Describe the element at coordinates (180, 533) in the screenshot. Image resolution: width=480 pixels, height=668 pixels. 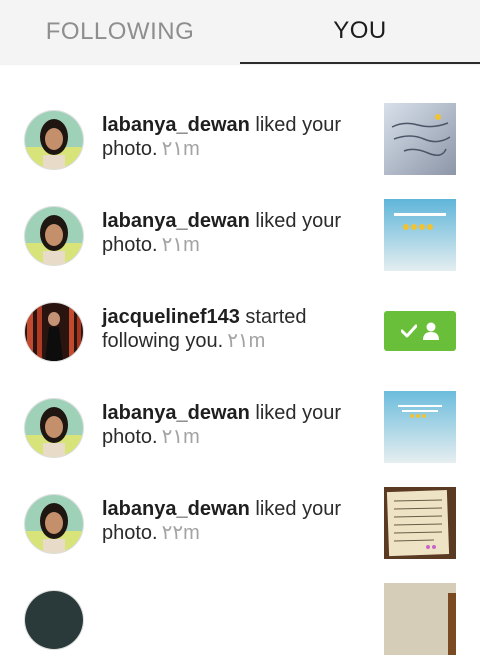
I see `timestamp: ٢٢m` at that location.